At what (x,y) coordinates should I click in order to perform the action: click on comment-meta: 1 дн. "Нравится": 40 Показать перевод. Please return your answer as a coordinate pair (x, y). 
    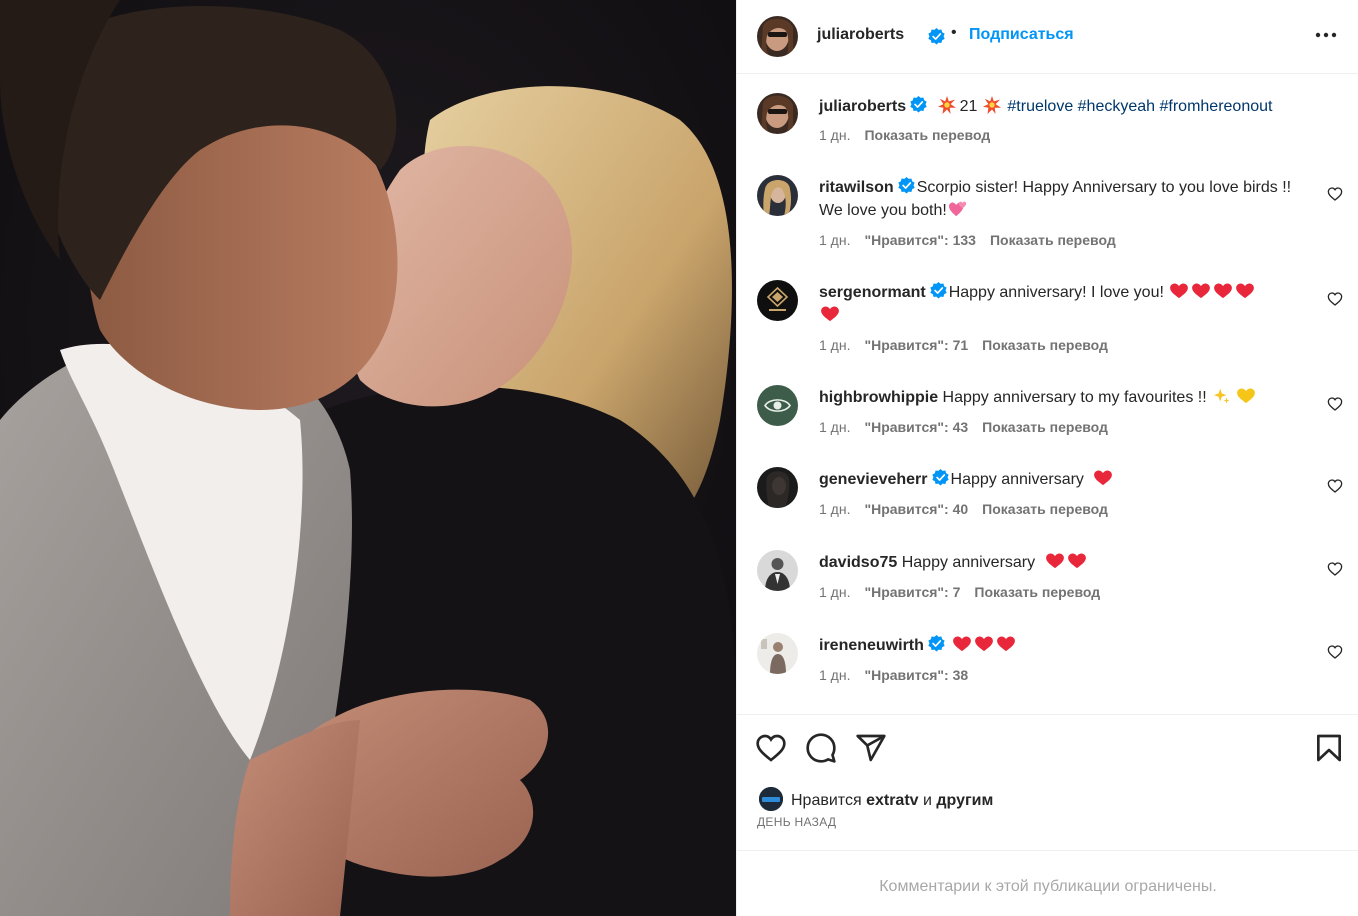
    Looking at the image, I should click on (970, 509).